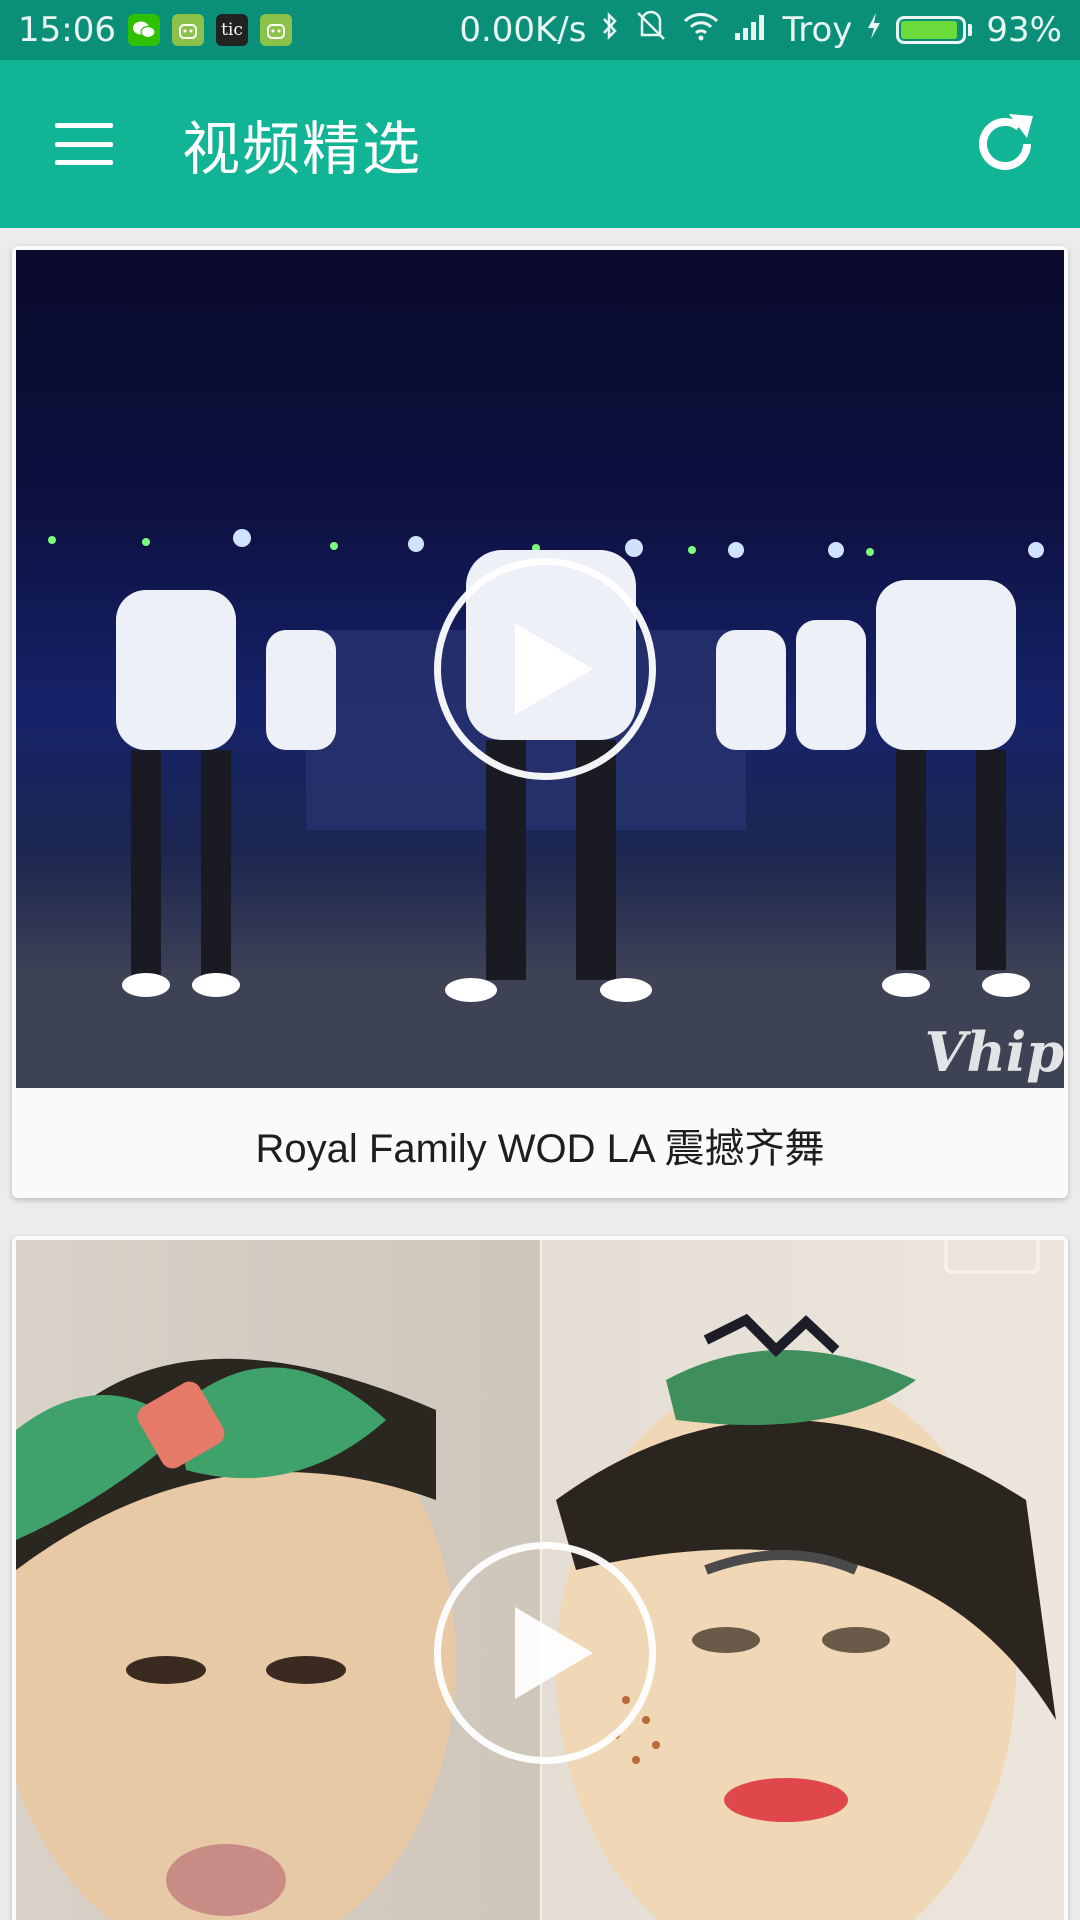 This screenshot has height=1920, width=1080. Describe the element at coordinates (817, 30) in the screenshot. I see `carrier-name: Troy` at that location.